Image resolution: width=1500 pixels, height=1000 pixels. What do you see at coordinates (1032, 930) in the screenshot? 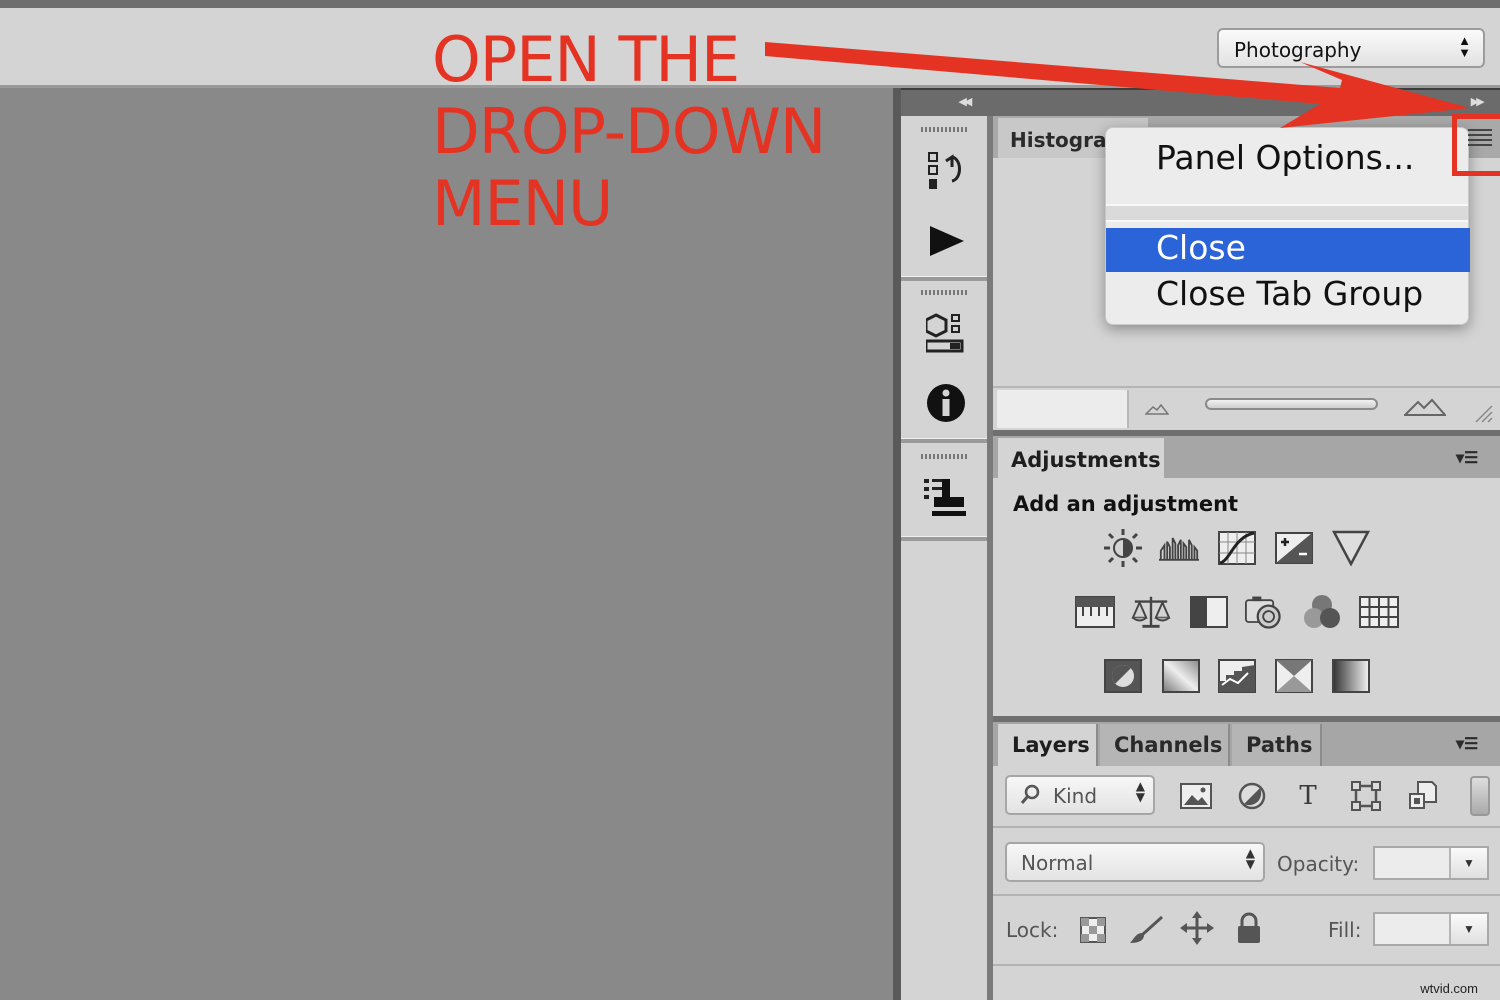
I see `lock-label: Lock:` at bounding box center [1032, 930].